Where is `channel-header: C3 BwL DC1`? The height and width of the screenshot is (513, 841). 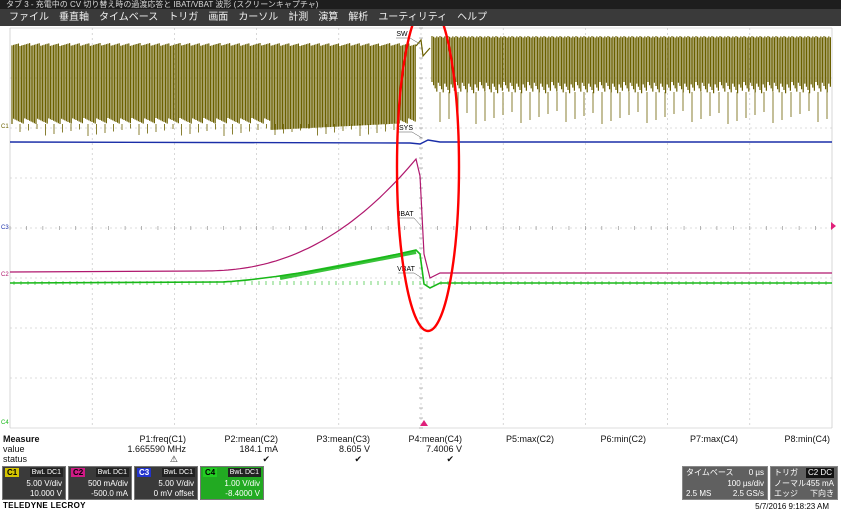
channel-header: C3 BwL DC1 is located at coordinates (166, 472).